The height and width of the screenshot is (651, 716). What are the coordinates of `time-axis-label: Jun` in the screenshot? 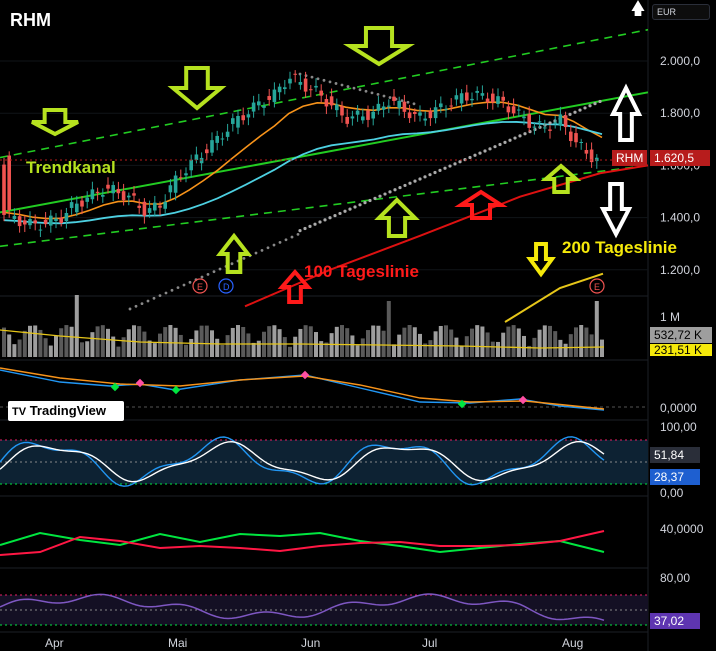 It's located at (310, 643).